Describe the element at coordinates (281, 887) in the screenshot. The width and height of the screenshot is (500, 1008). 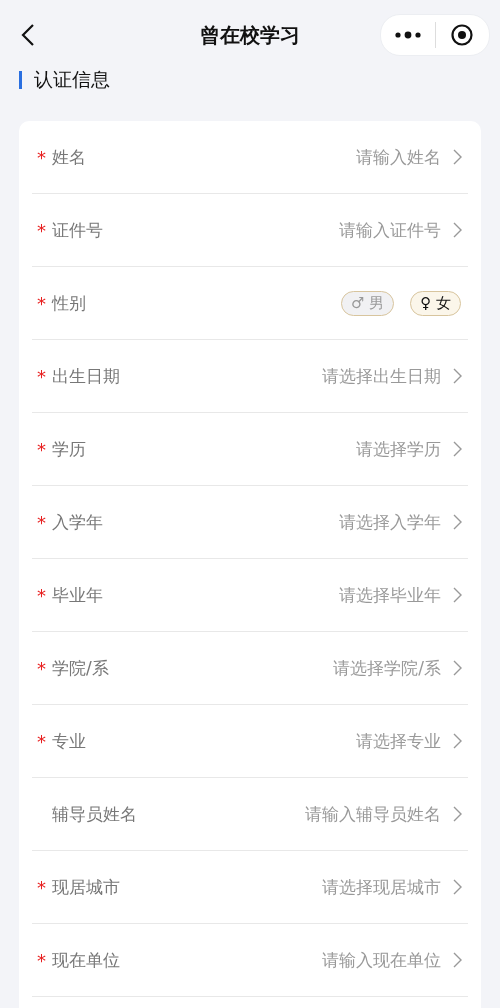
I see `input-field: 请选择现居城市` at that location.